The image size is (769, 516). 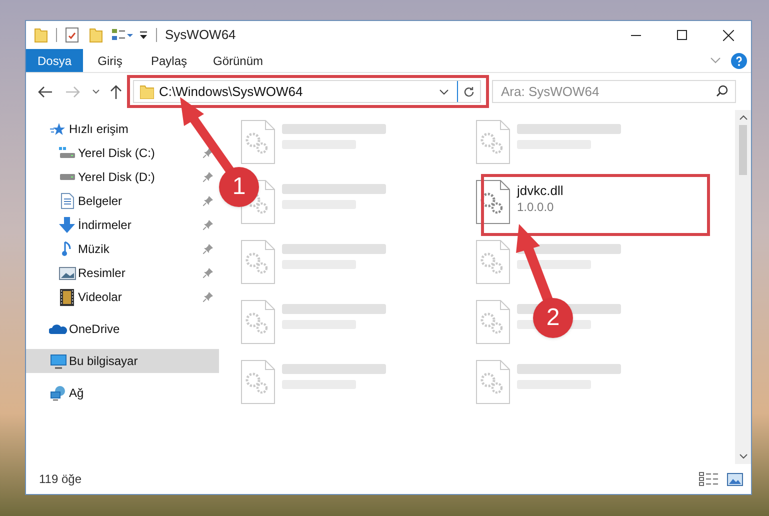 I want to click on address-path: C:\Windows\SysWOW64, so click(x=231, y=91).